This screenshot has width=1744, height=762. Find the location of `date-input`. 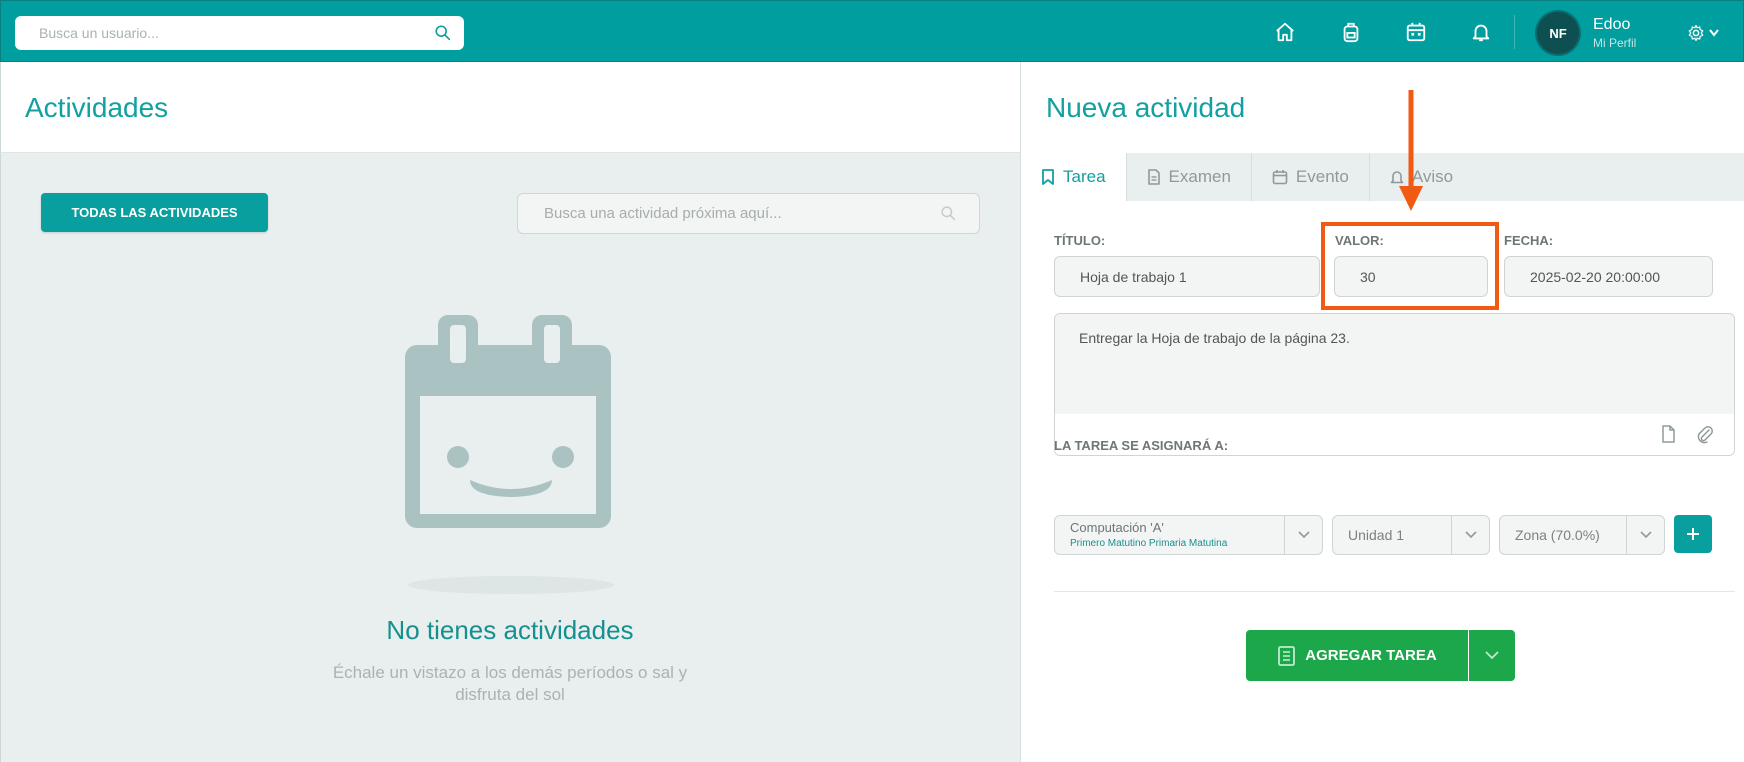

date-input is located at coordinates (1608, 276).